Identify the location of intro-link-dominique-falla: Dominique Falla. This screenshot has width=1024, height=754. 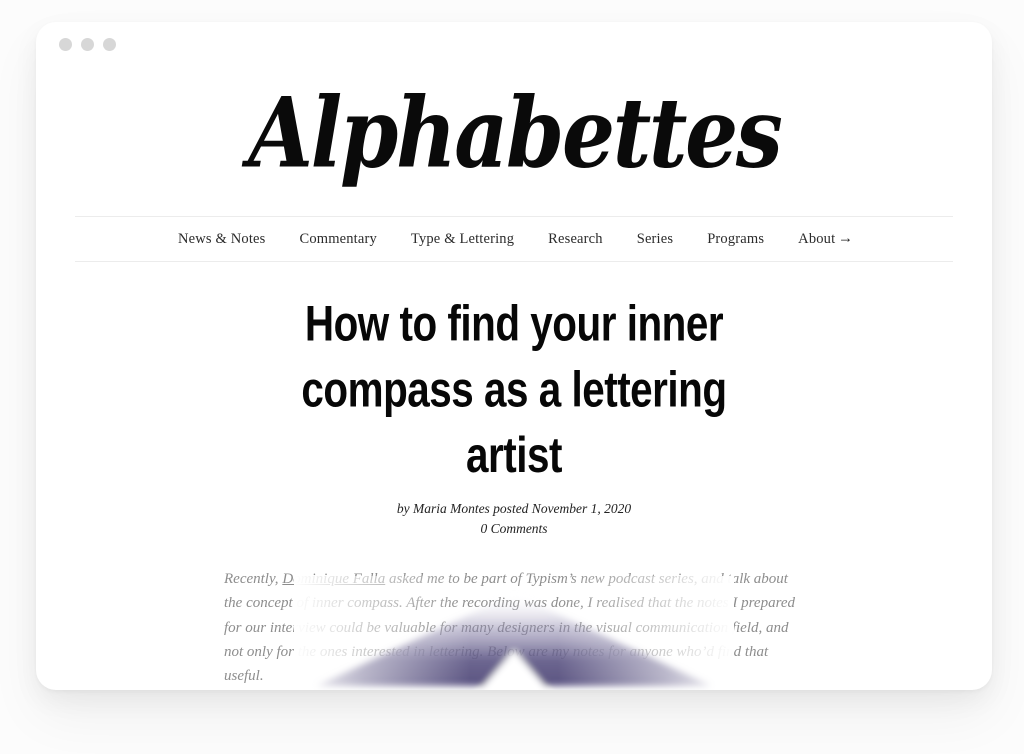
(333, 579).